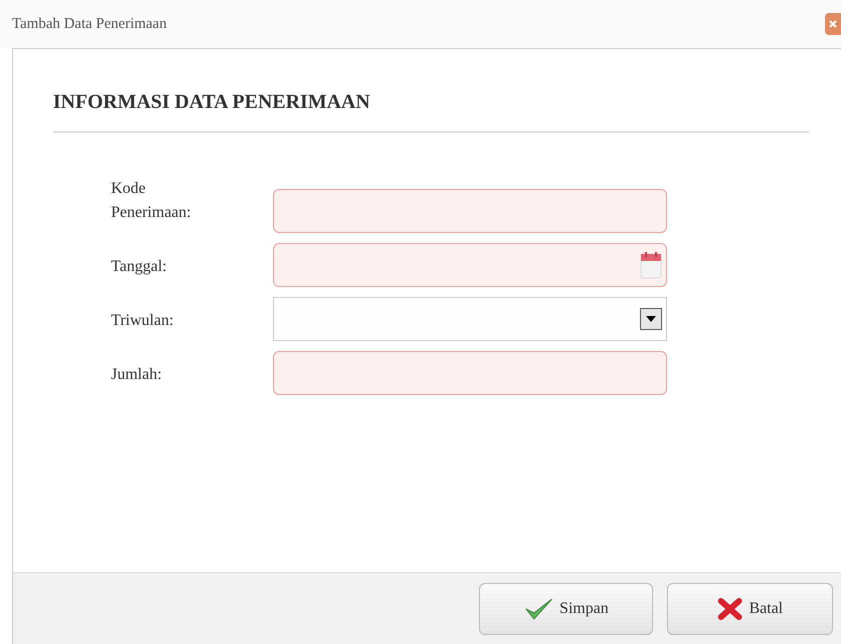  What do you see at coordinates (137, 375) in the screenshot?
I see `field-label: Jumlah:` at bounding box center [137, 375].